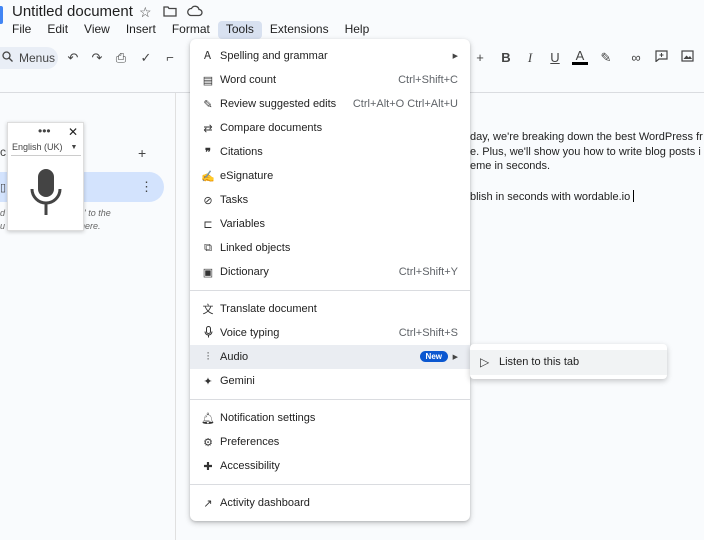 This screenshot has height=540, width=704. Describe the element at coordinates (208, 442) in the screenshot. I see `preferences-icon: ⚙` at that location.